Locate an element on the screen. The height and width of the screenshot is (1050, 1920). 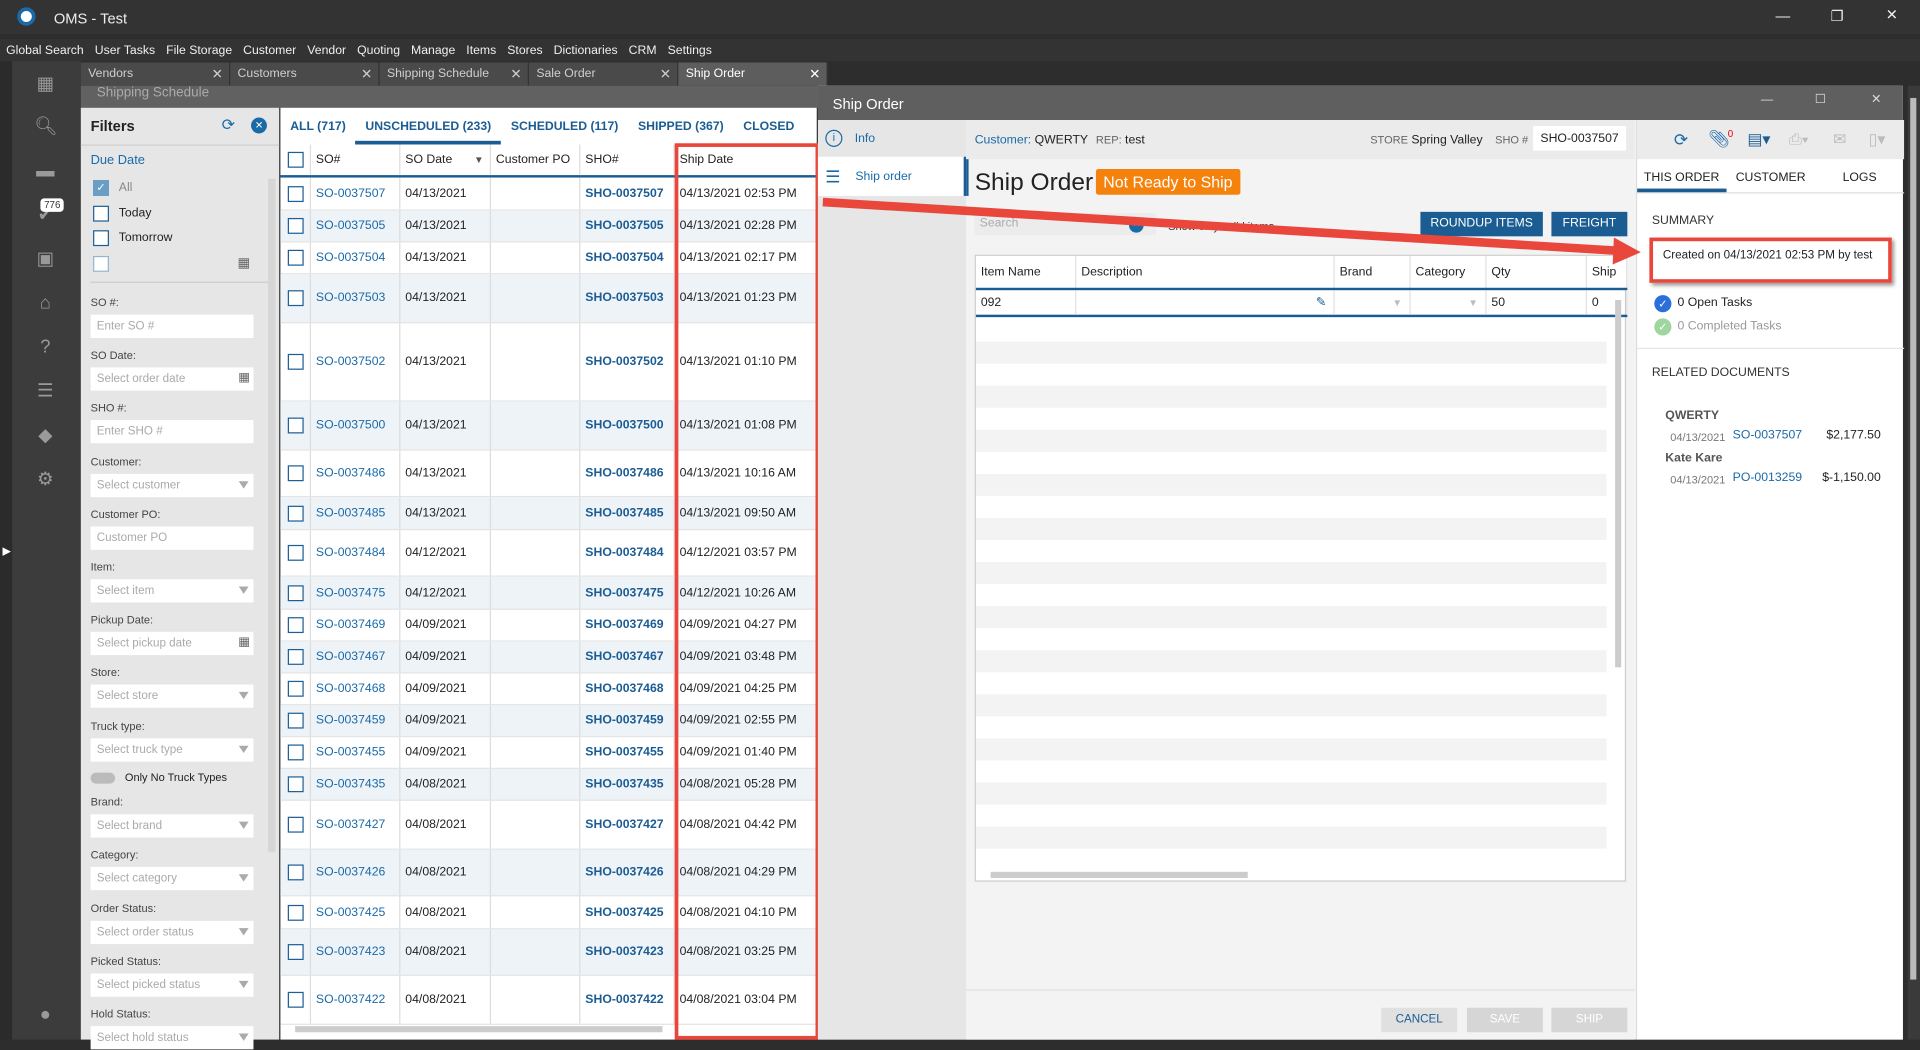
annotation-arrow is located at coordinates (1231, 231).